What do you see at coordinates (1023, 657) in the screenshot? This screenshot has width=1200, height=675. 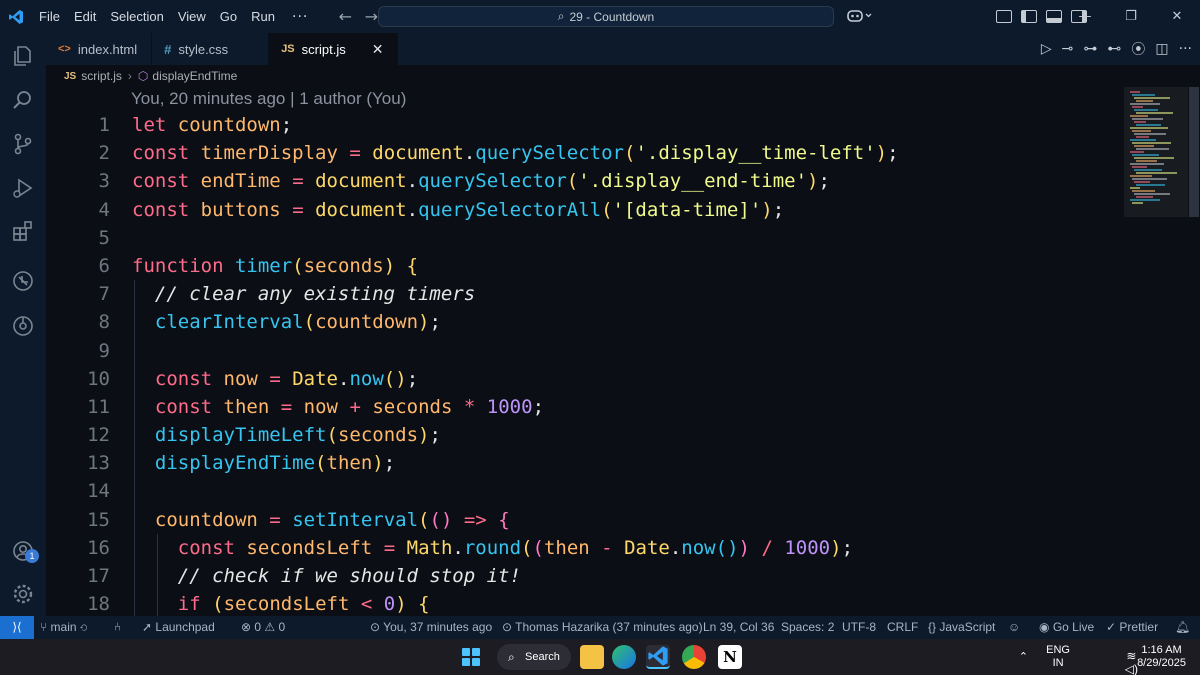 I see `show-hidden-icons-icon: ⌃` at bounding box center [1023, 657].